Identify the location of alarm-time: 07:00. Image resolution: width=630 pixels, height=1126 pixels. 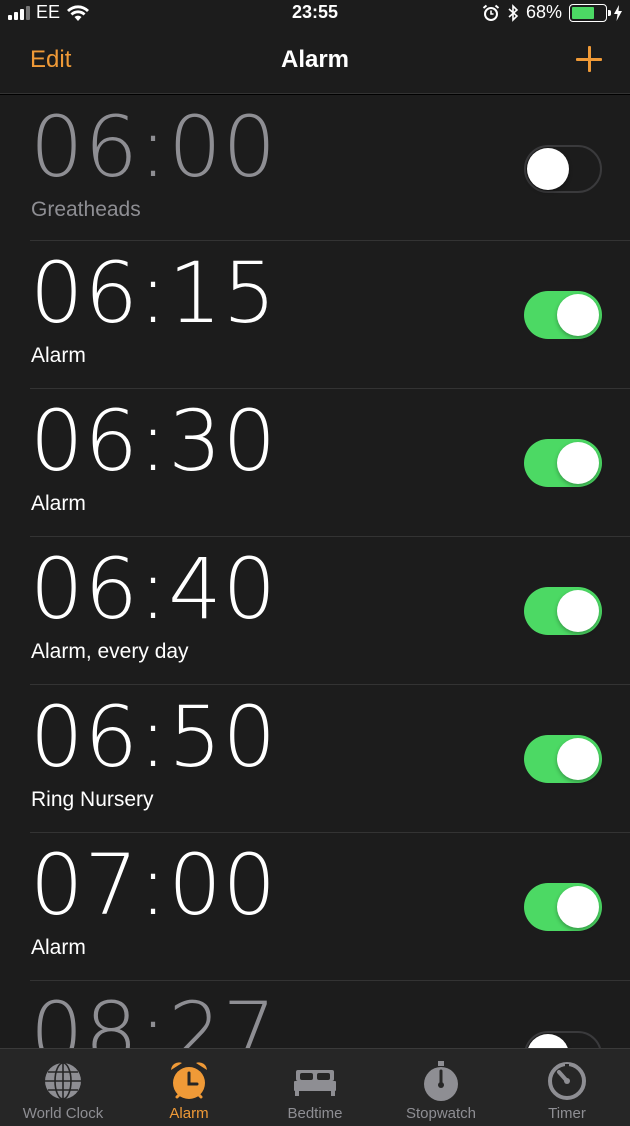
(154, 885).